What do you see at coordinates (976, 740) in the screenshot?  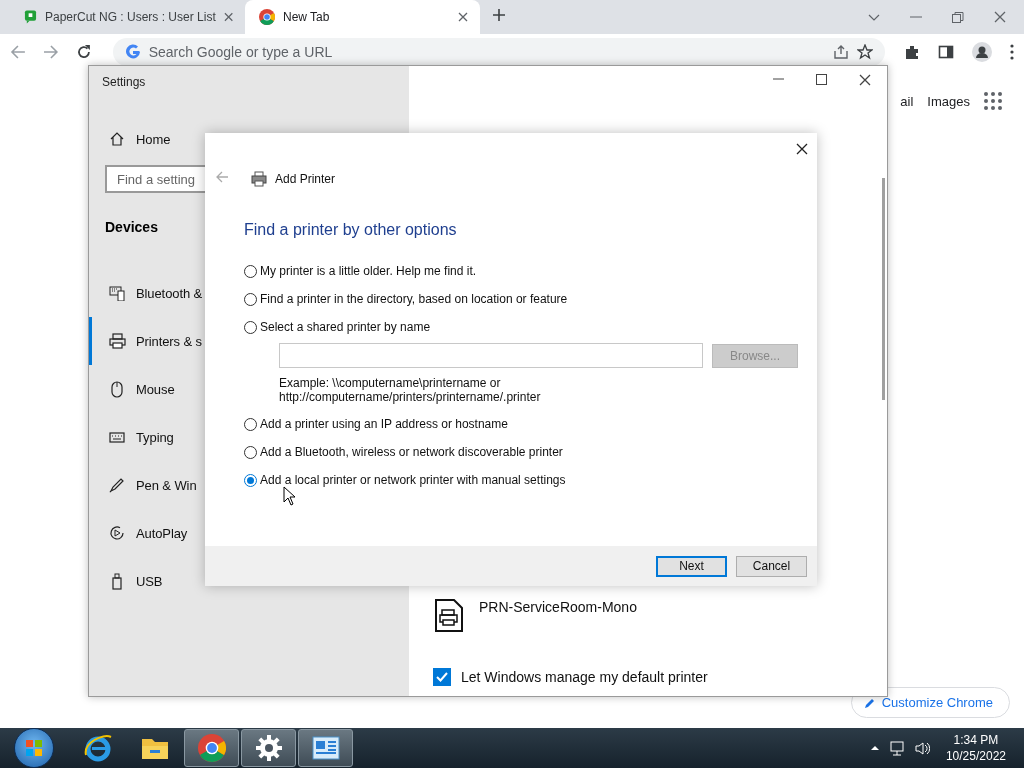 I see `clock-time: 1:34 PM` at bounding box center [976, 740].